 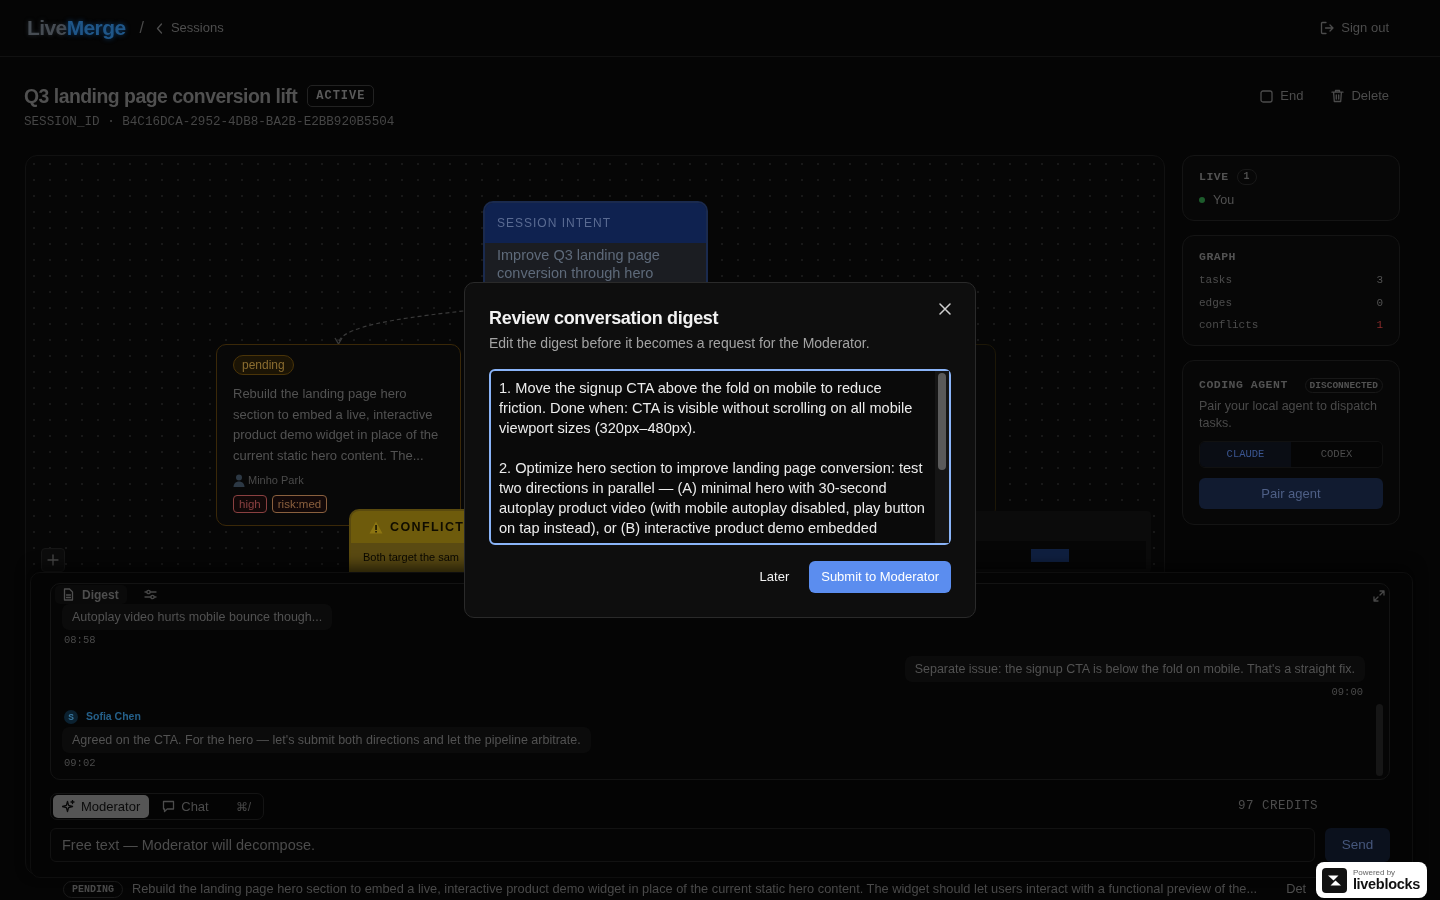 What do you see at coordinates (682, 845) in the screenshot?
I see `message-input: Free text — Moderator will decompose.` at bounding box center [682, 845].